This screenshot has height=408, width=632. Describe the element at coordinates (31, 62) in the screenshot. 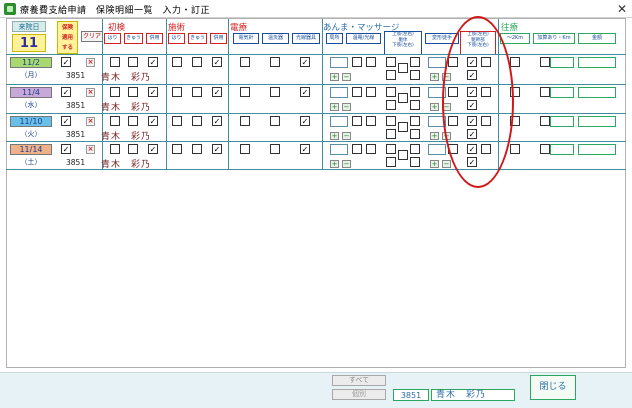

I see `row-date: 11/2` at that location.